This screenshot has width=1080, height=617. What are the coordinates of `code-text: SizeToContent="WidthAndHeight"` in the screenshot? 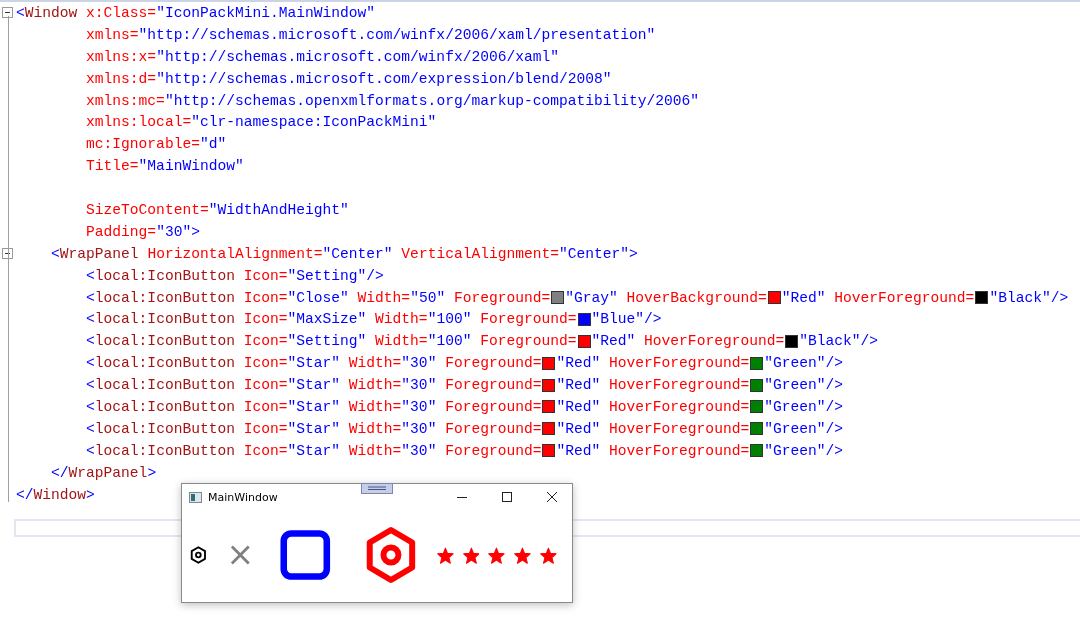 It's located at (217, 209).